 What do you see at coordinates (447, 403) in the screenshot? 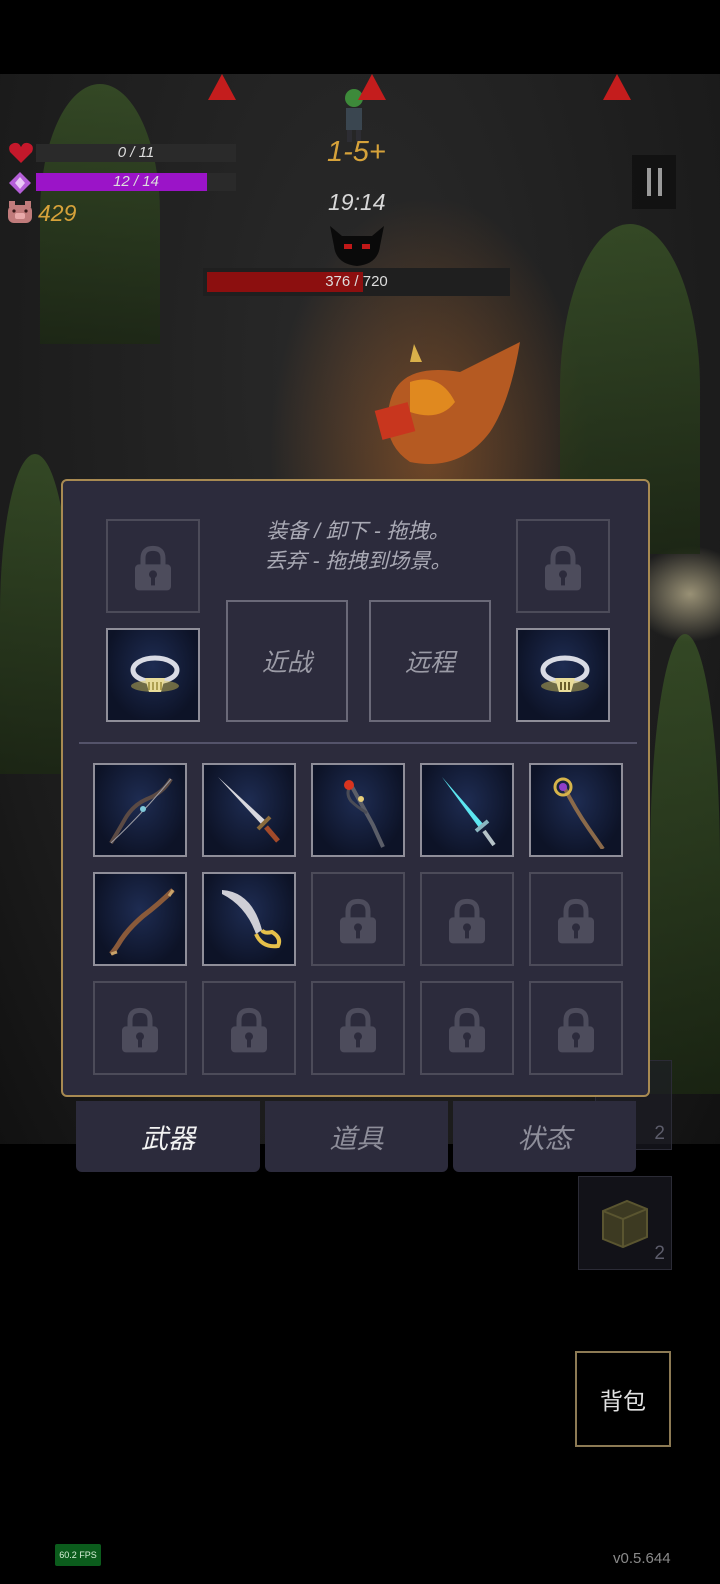
I see `boss-monster` at bounding box center [447, 403].